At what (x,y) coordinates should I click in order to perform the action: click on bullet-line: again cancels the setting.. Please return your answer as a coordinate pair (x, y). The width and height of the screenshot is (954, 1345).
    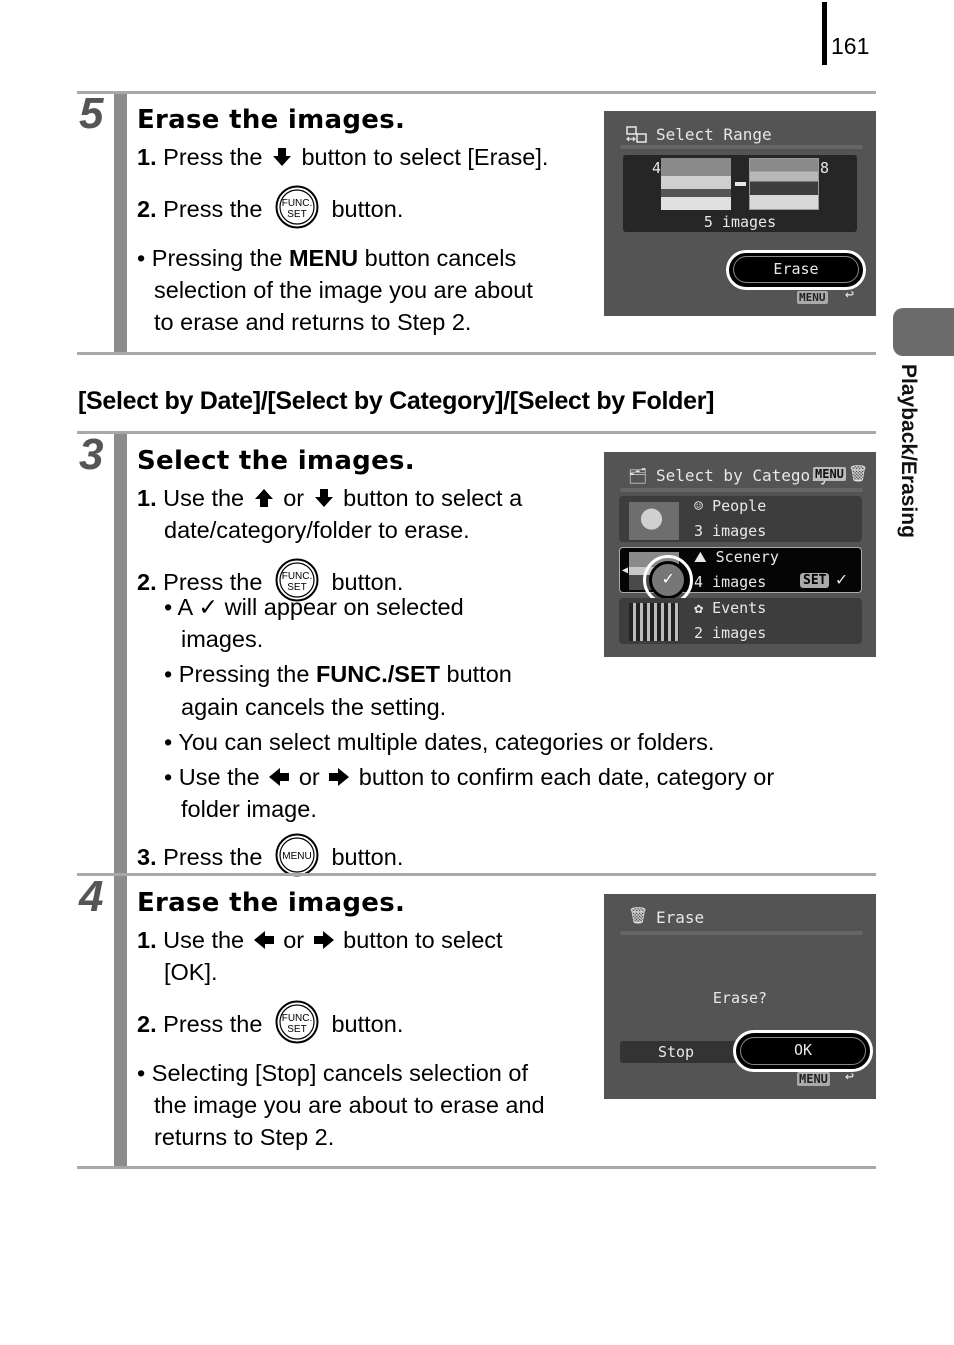
    Looking at the image, I should click on (314, 707).